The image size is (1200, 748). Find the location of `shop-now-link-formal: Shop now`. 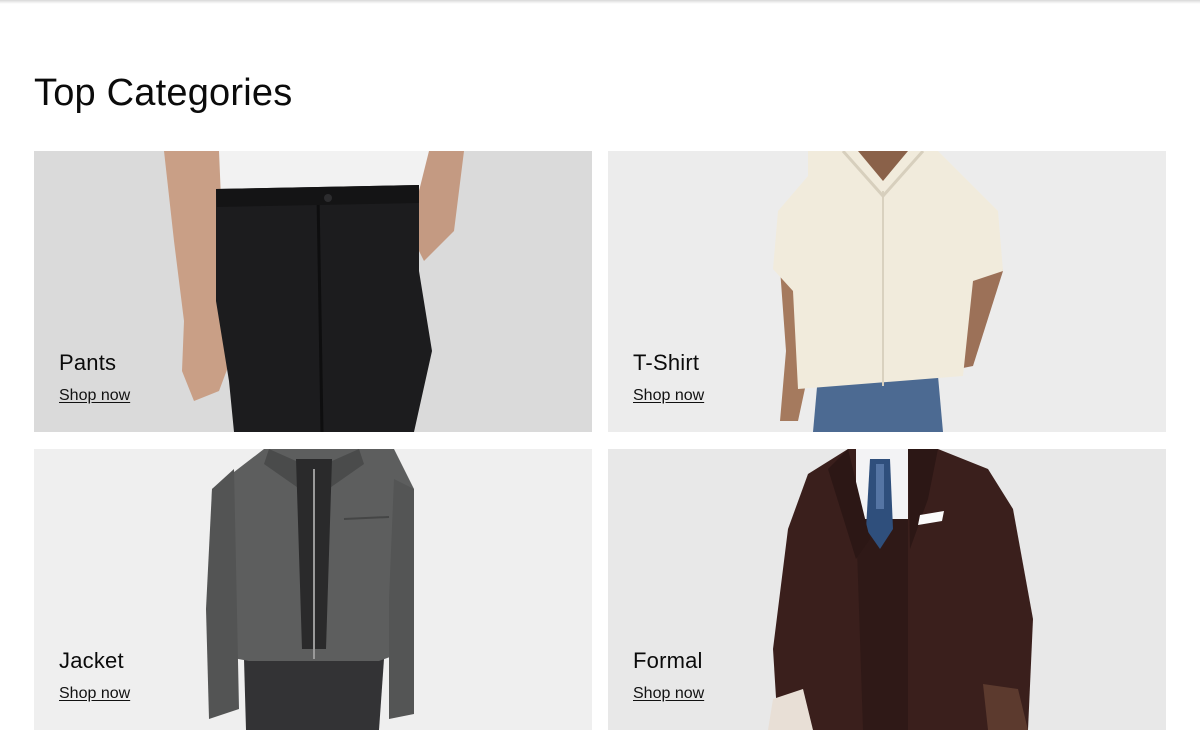

shop-now-link-formal: Shop now is located at coordinates (668, 694).